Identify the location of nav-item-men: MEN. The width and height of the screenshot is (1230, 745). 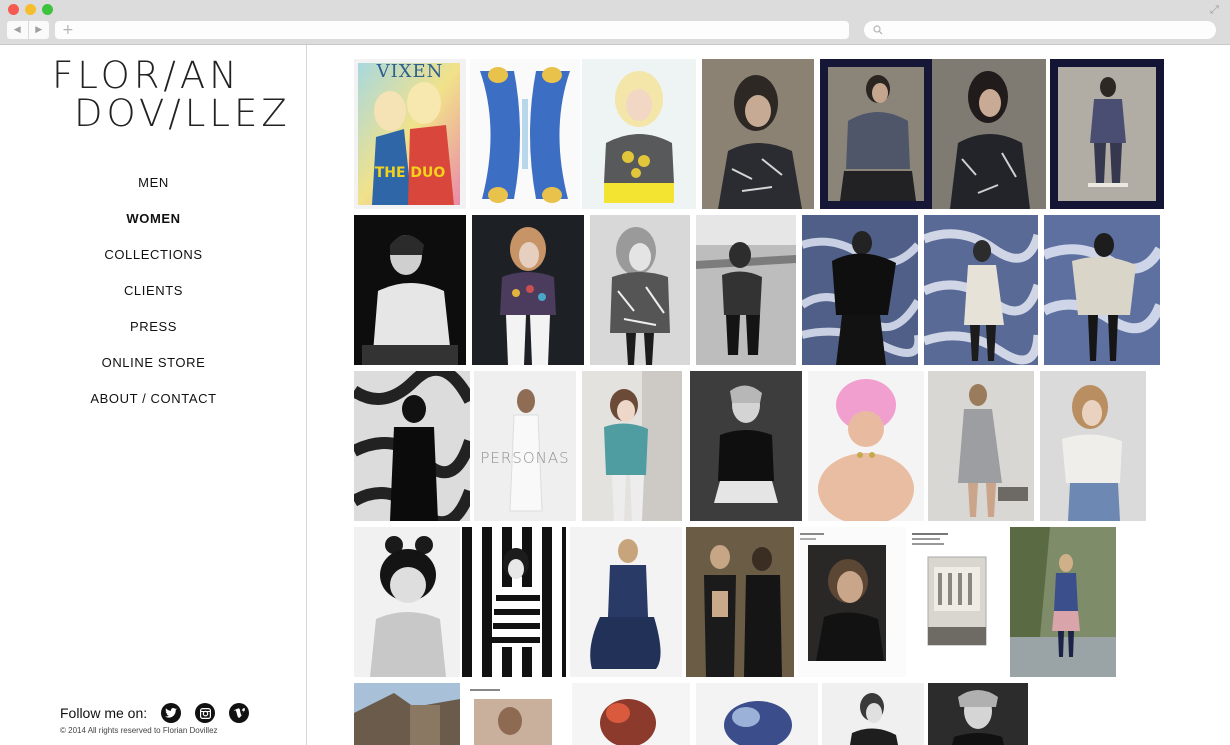
(153, 191).